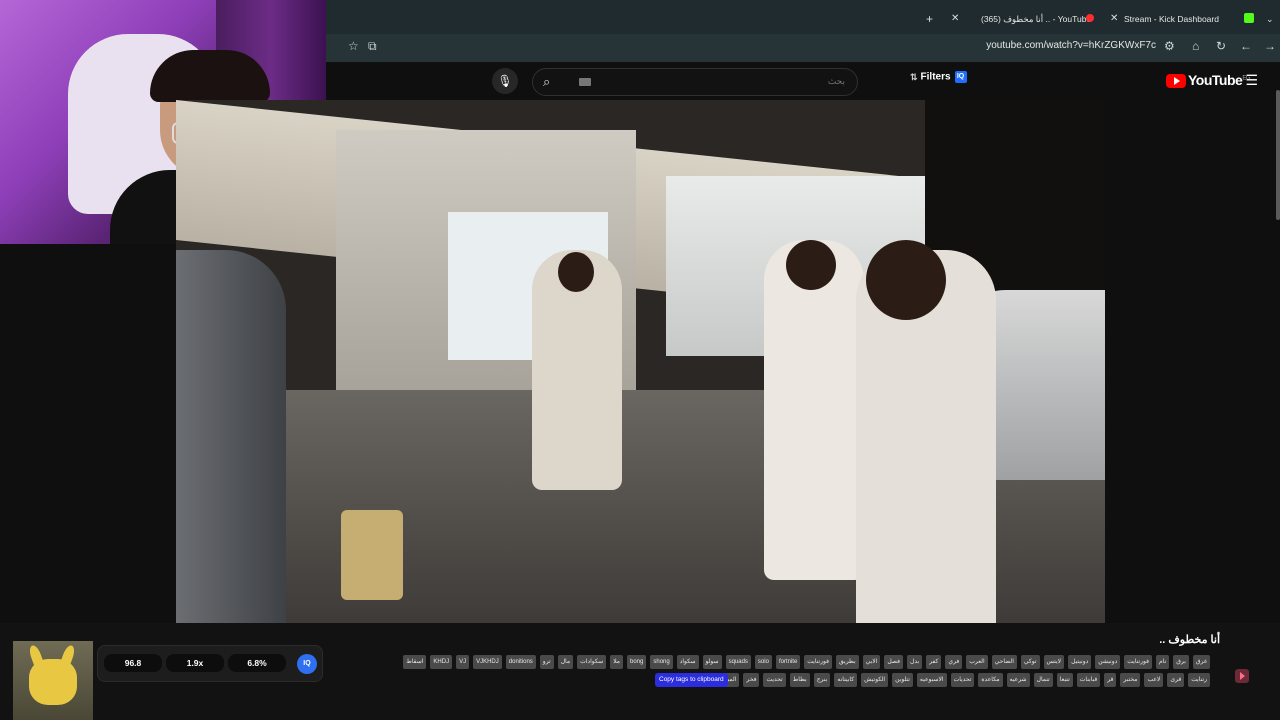 Image resolution: width=1280 pixels, height=720 pixels. I want to click on tag-chip: توكي, so click(1030, 662).